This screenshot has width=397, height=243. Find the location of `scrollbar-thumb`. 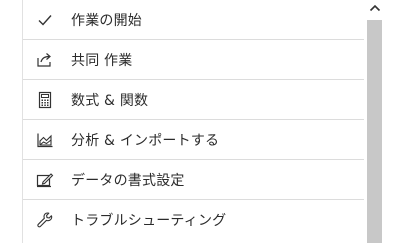

scrollbar-thumb is located at coordinates (374, 131).